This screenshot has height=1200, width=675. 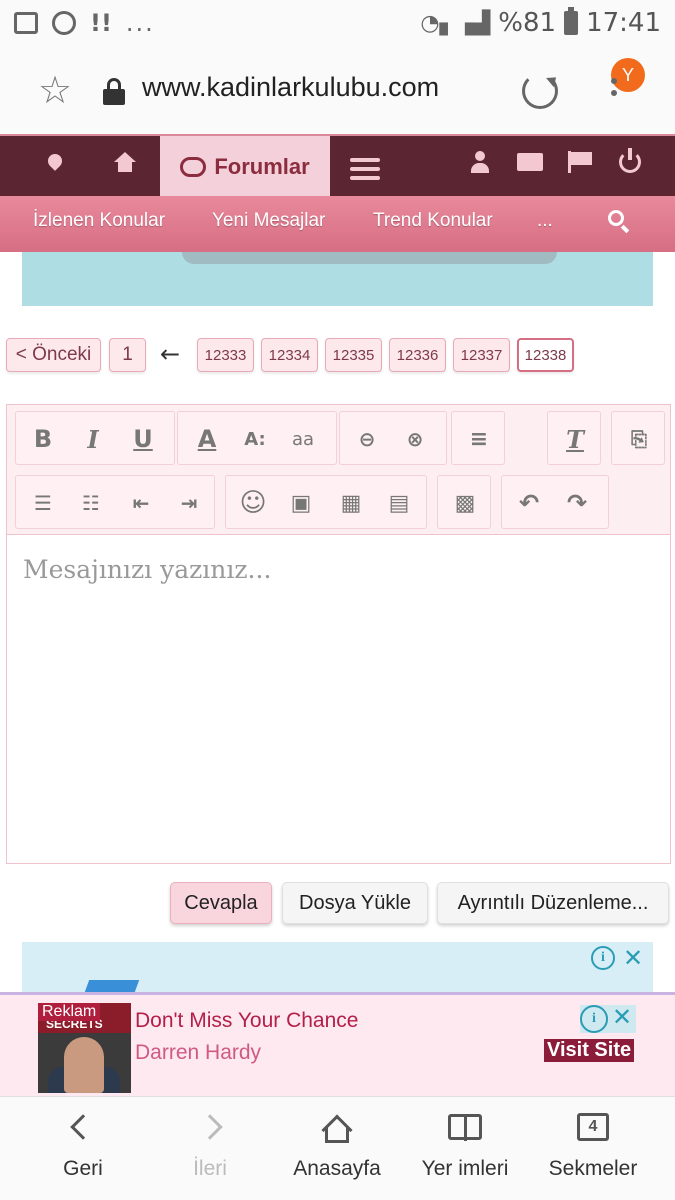 I want to click on tab-forums: Forumlar, so click(x=245, y=167).